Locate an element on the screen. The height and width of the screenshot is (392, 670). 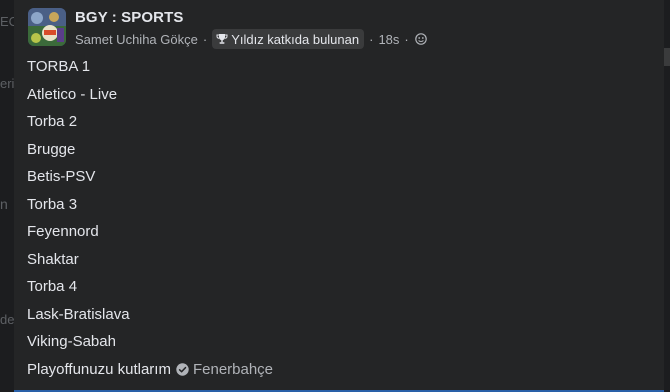
background-text-fragment: n is located at coordinates (4, 204).